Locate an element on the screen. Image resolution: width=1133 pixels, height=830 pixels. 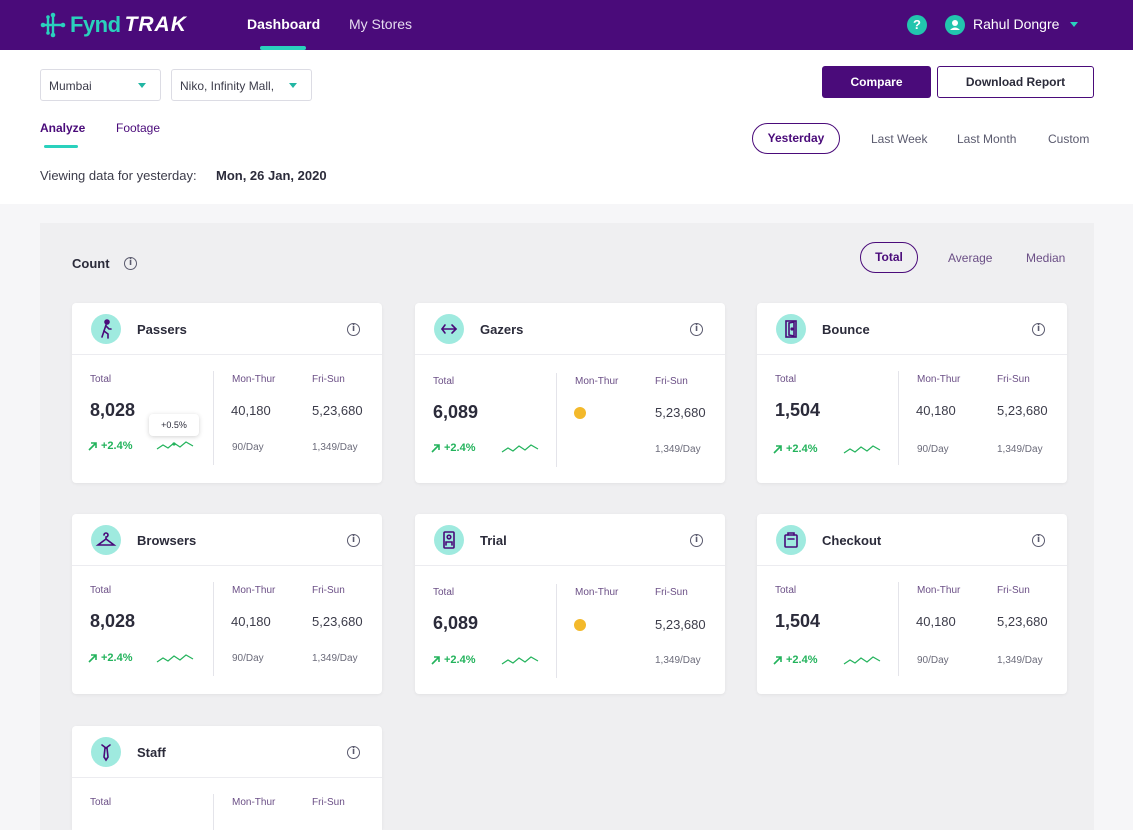
range-last-week: Last Week is located at coordinates (899, 139).